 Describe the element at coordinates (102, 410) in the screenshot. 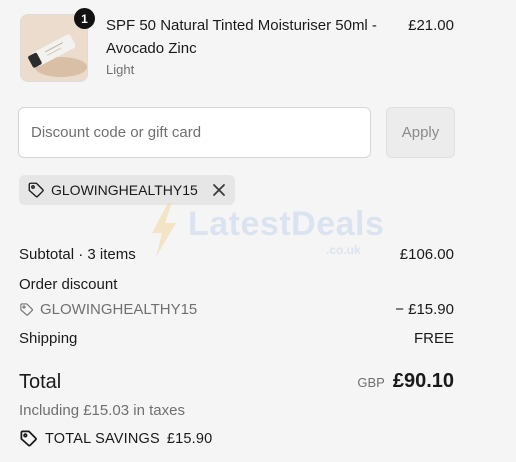

I see `tax-note: Including £15.03 in taxes` at that location.